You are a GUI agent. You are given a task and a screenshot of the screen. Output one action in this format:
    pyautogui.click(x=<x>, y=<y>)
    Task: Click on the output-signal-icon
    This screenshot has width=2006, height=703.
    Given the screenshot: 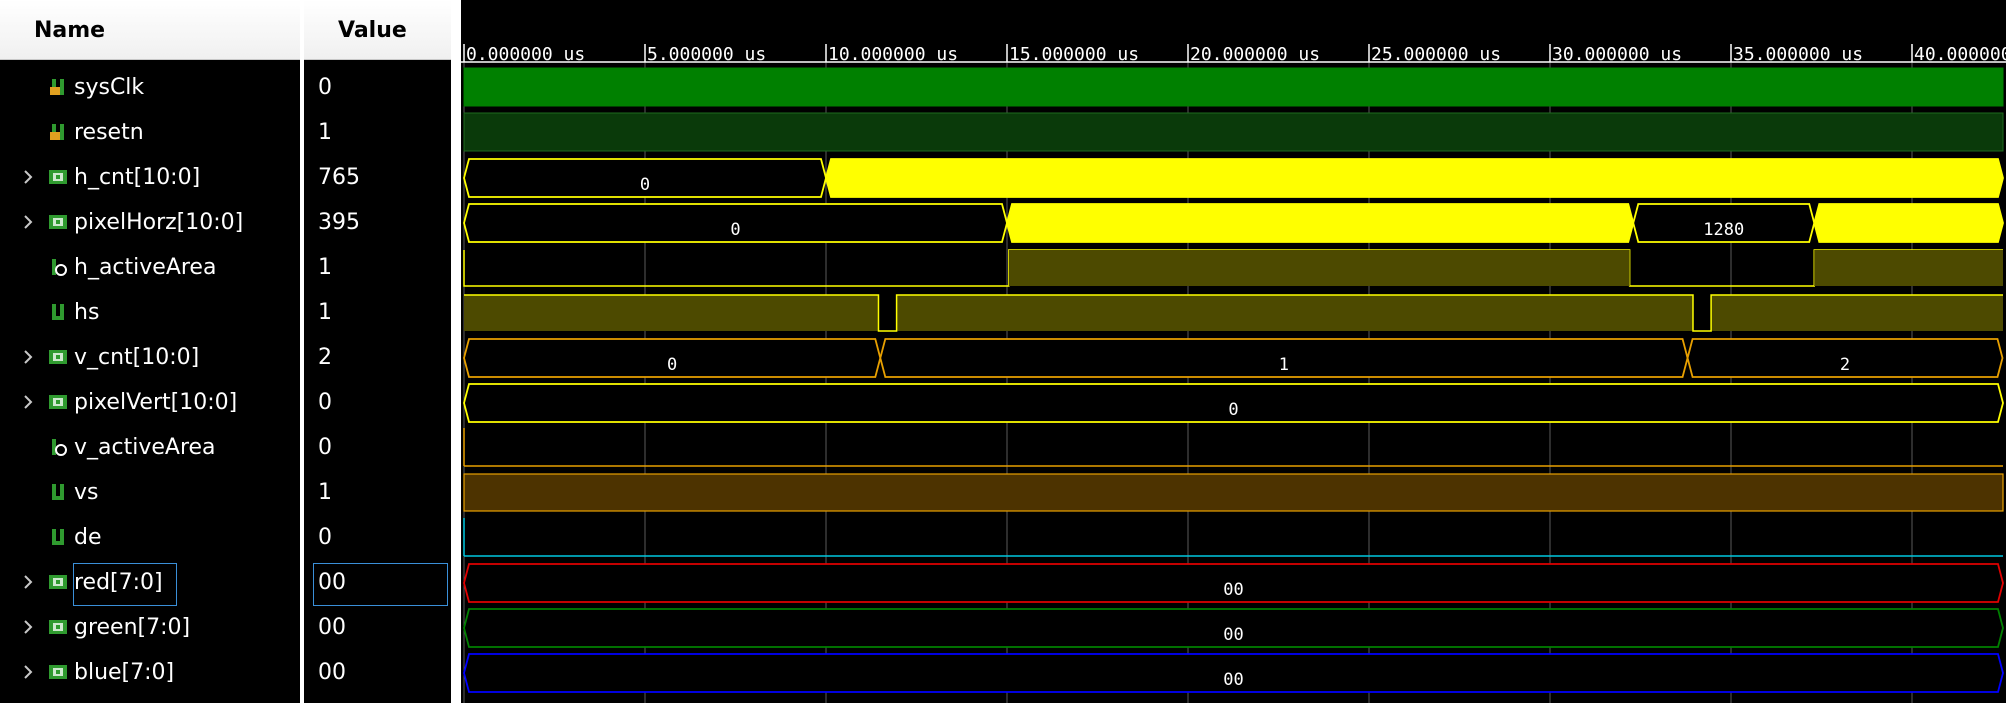 What is the action you would take?
    pyautogui.click(x=58, y=447)
    